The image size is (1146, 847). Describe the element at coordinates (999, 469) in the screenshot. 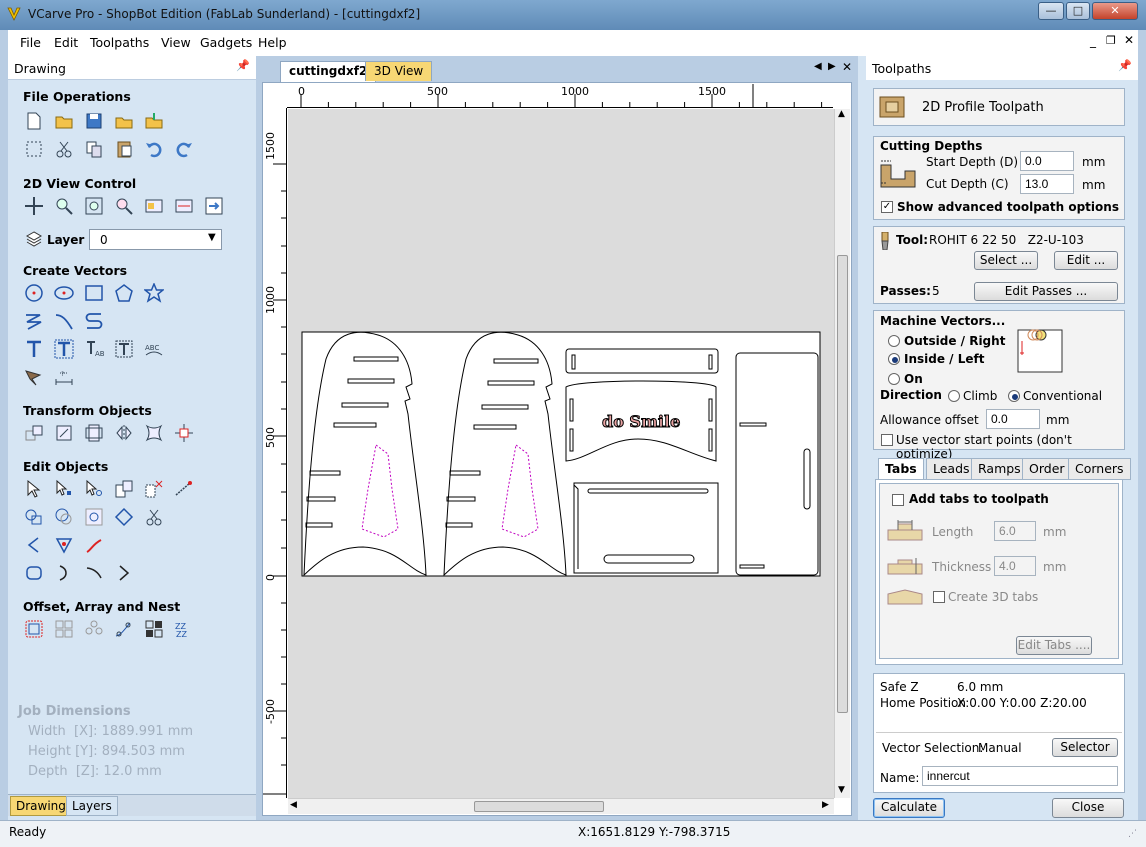

I see `tab-ramps: Ramps` at that location.